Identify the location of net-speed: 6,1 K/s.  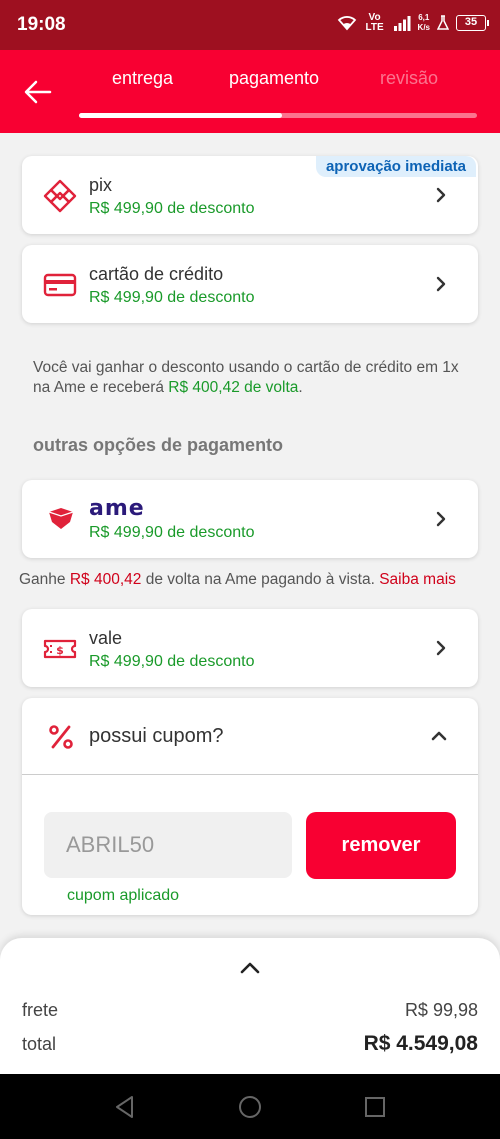
(424, 23).